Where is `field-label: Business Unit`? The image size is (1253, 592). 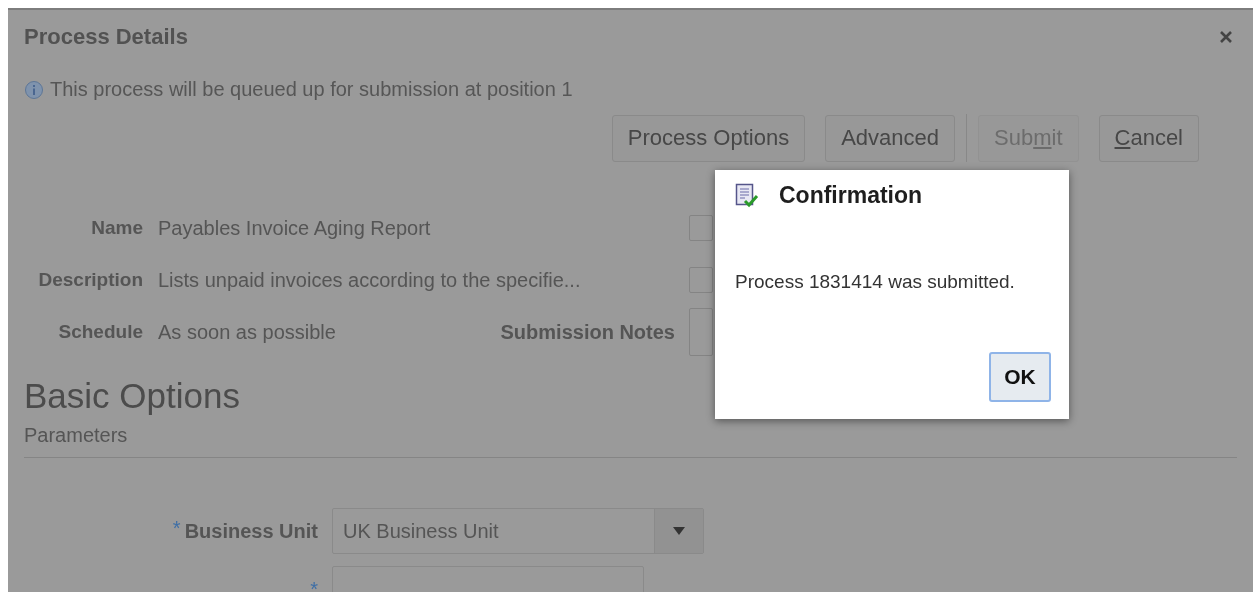
field-label: Business Unit is located at coordinates (251, 531).